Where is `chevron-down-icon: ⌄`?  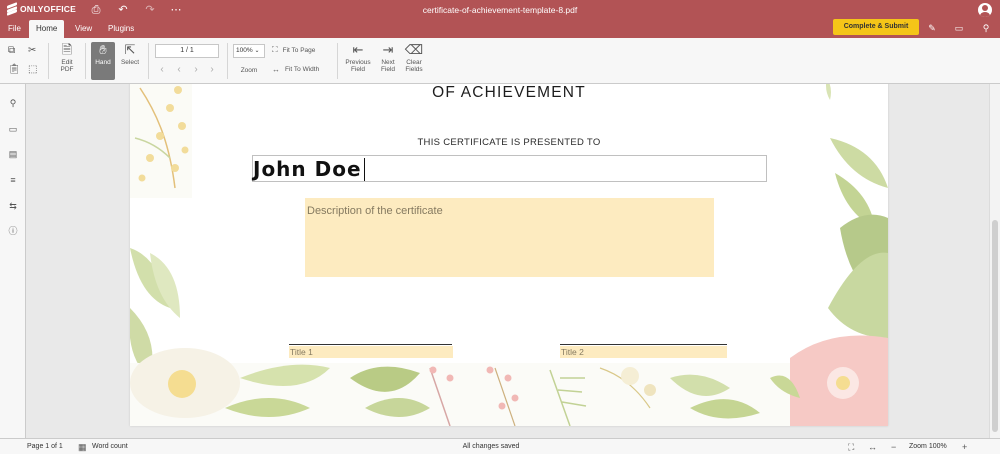 chevron-down-icon: ⌄ is located at coordinates (257, 51).